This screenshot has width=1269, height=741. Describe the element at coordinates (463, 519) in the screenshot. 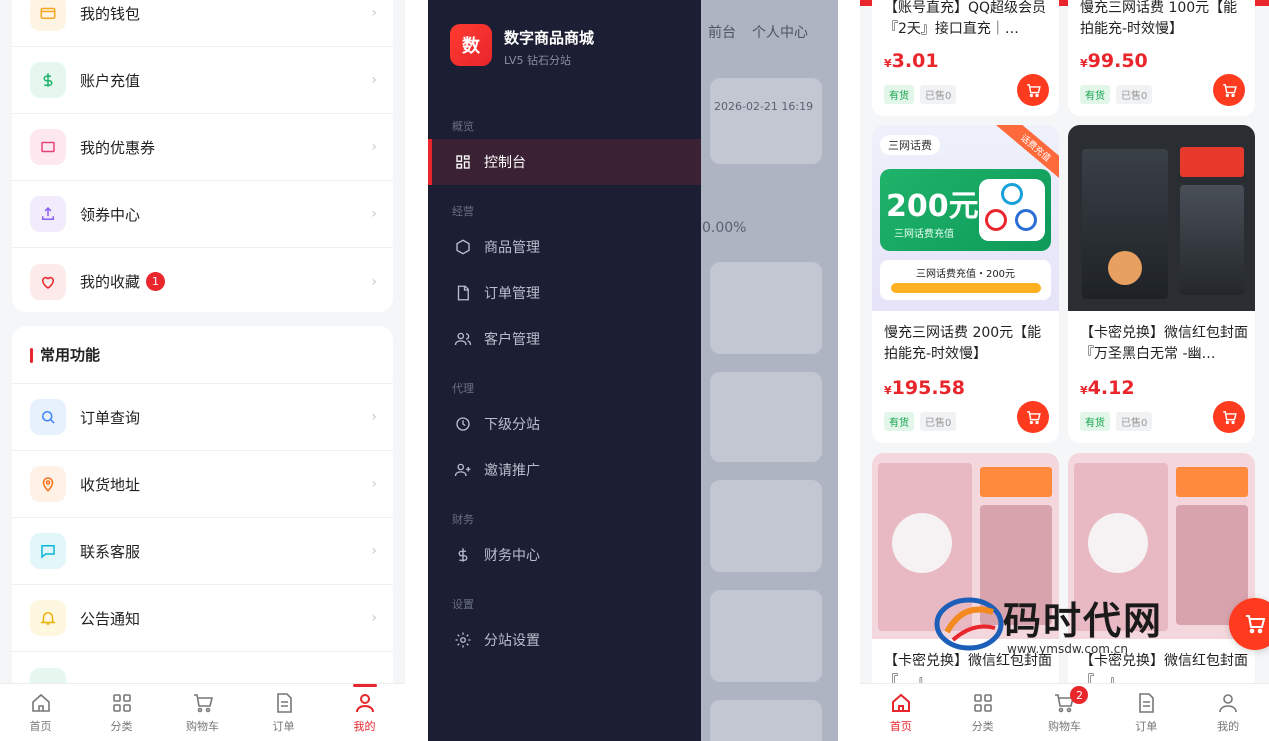

I see `group-label-finance: 财务` at that location.